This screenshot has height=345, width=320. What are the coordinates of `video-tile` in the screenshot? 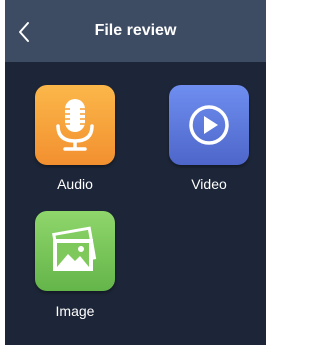 It's located at (209, 125).